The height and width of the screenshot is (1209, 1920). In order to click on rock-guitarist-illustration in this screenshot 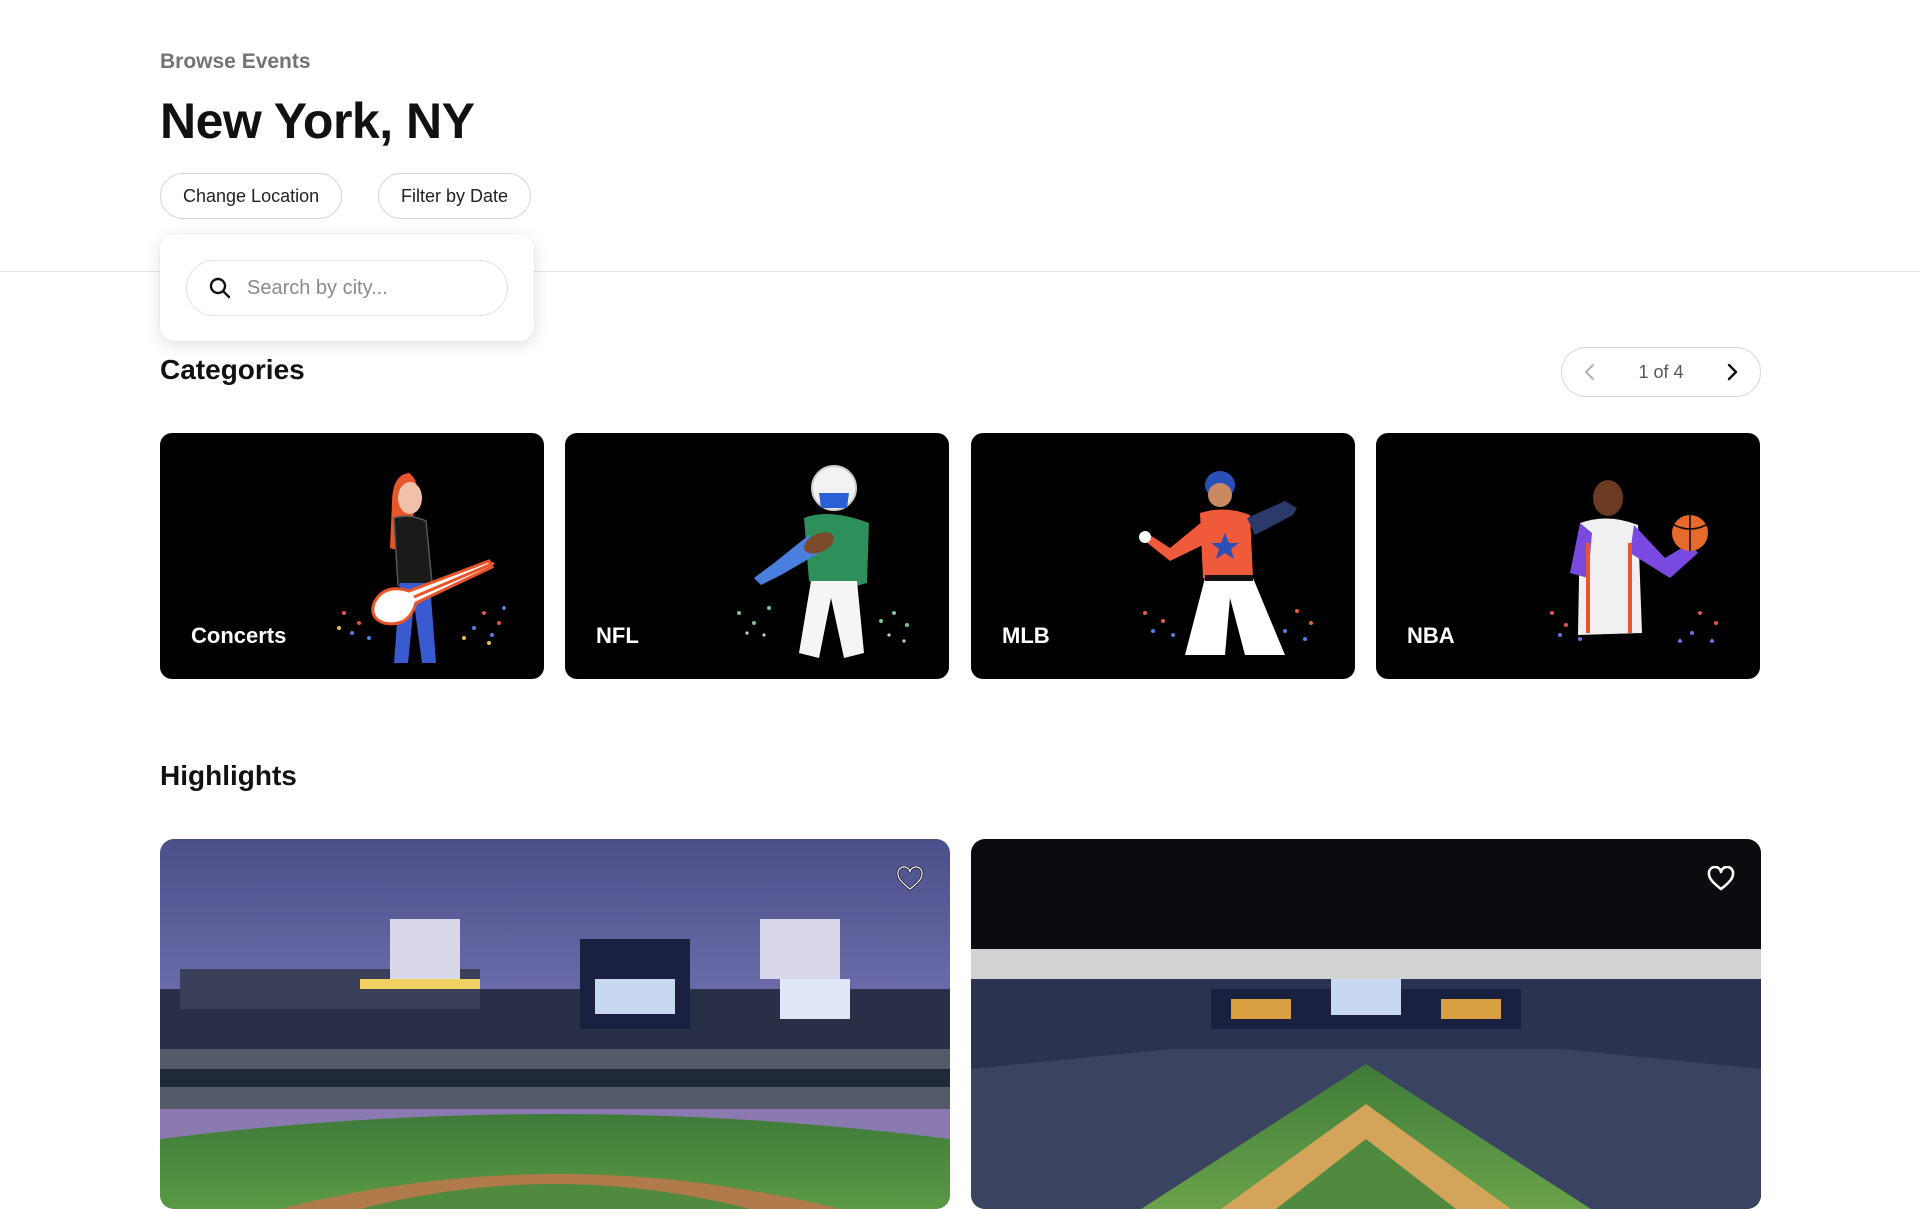, I will do `click(421, 568)`.